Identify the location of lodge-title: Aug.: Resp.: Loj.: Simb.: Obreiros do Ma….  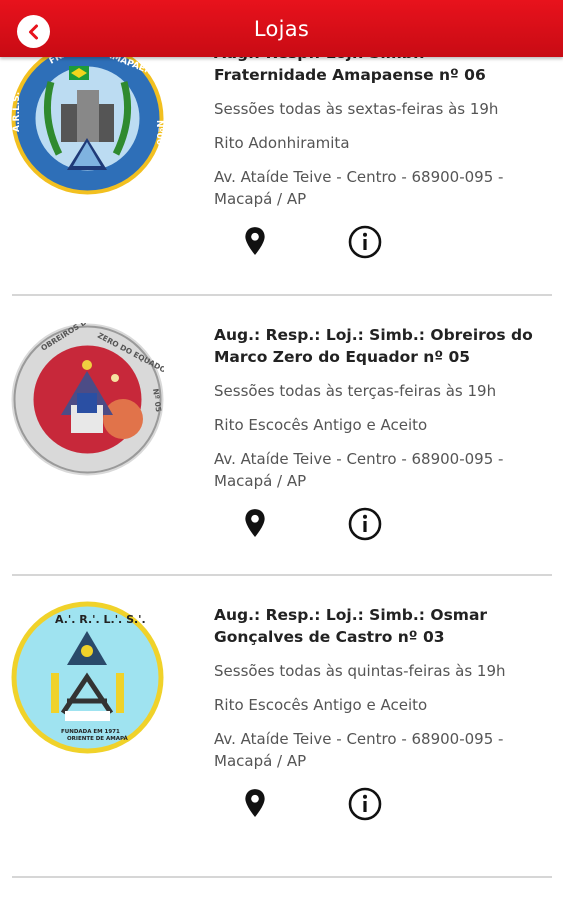
(373, 346).